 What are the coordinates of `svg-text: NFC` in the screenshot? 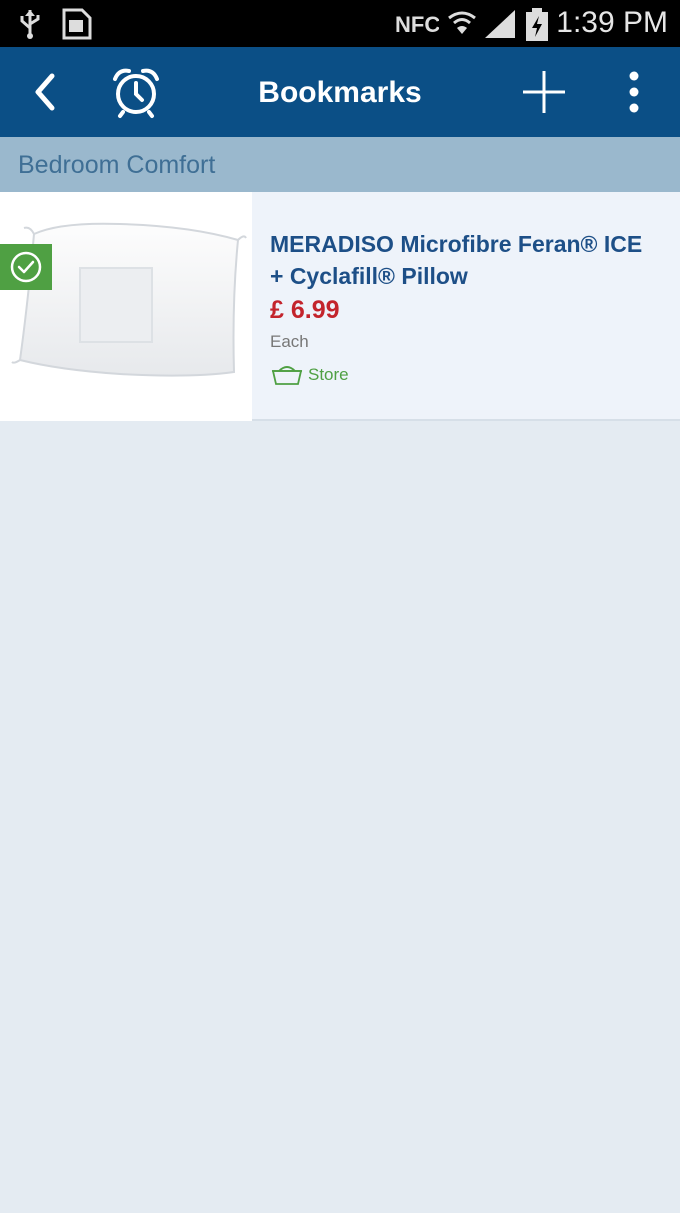 It's located at (417, 24).